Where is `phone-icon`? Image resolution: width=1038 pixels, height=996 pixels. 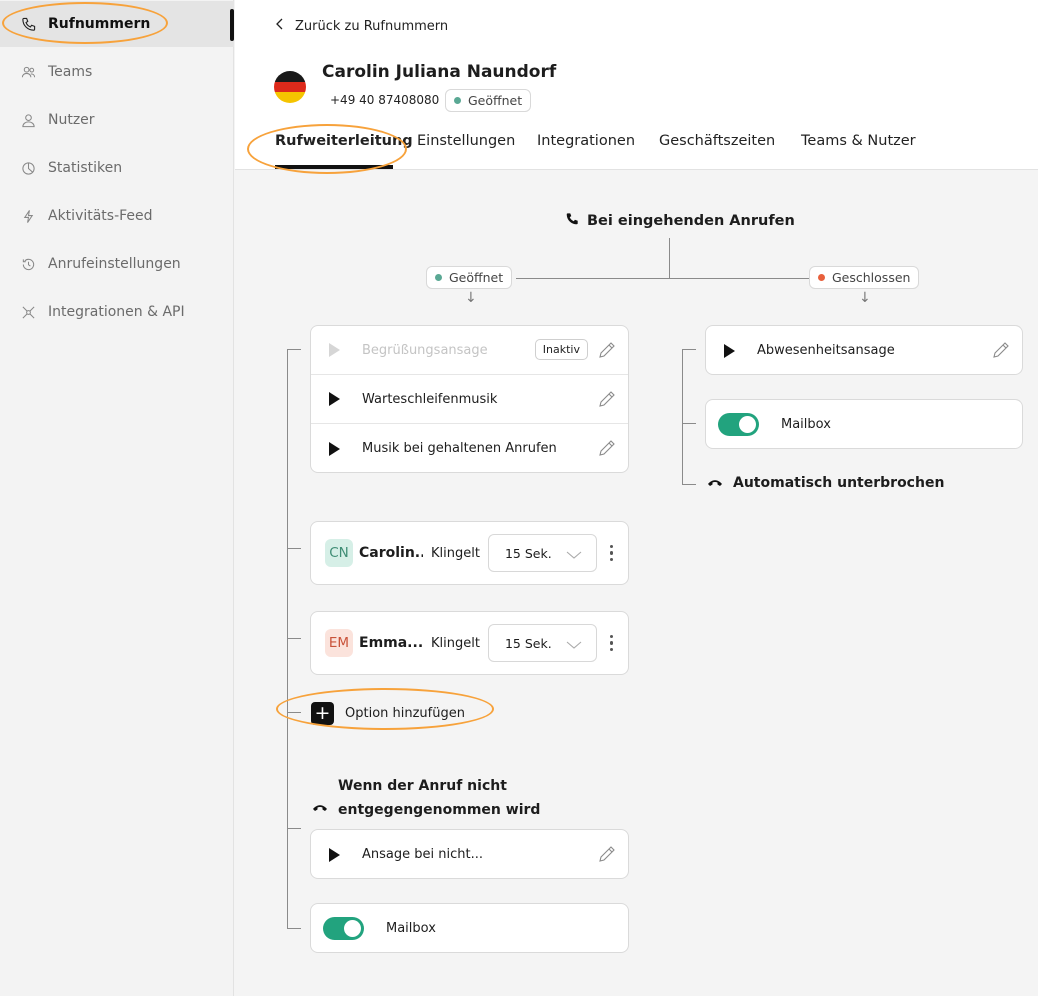
phone-icon is located at coordinates (28, 24).